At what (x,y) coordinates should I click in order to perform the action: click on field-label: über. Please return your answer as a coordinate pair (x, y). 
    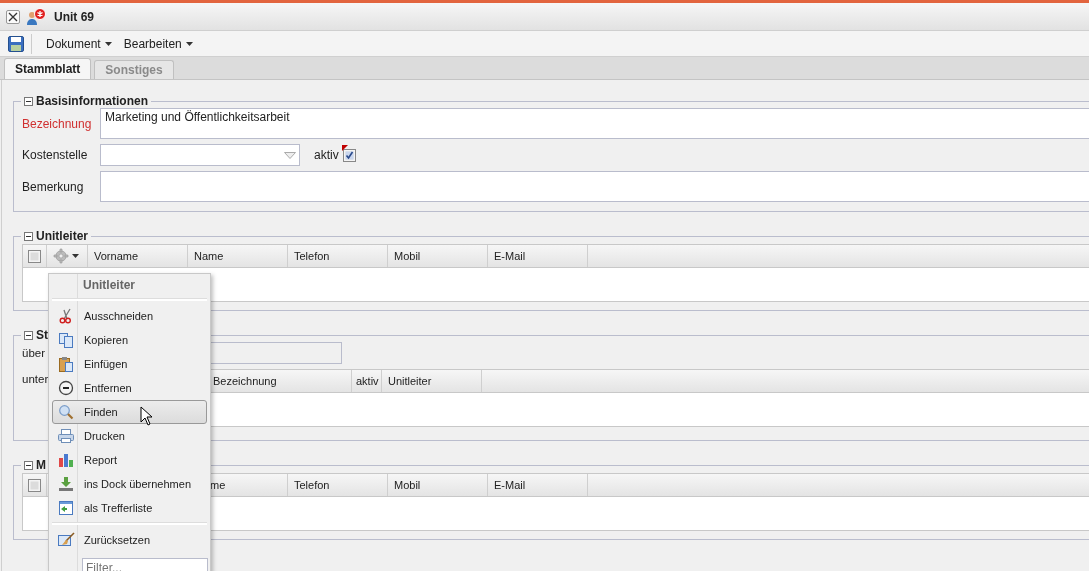
    Looking at the image, I should click on (34, 353).